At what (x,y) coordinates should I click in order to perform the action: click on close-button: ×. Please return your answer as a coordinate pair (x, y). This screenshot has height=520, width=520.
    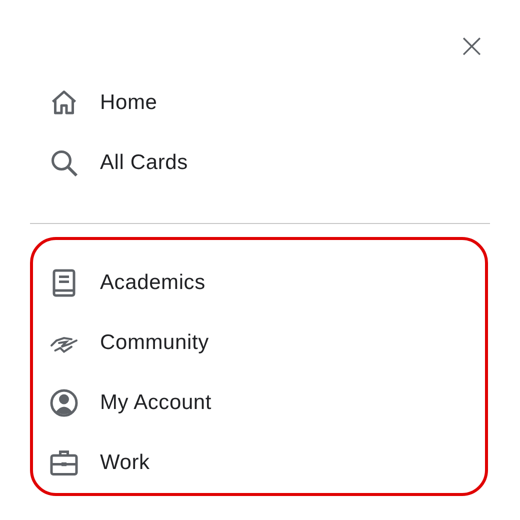
    Looking at the image, I should click on (472, 46).